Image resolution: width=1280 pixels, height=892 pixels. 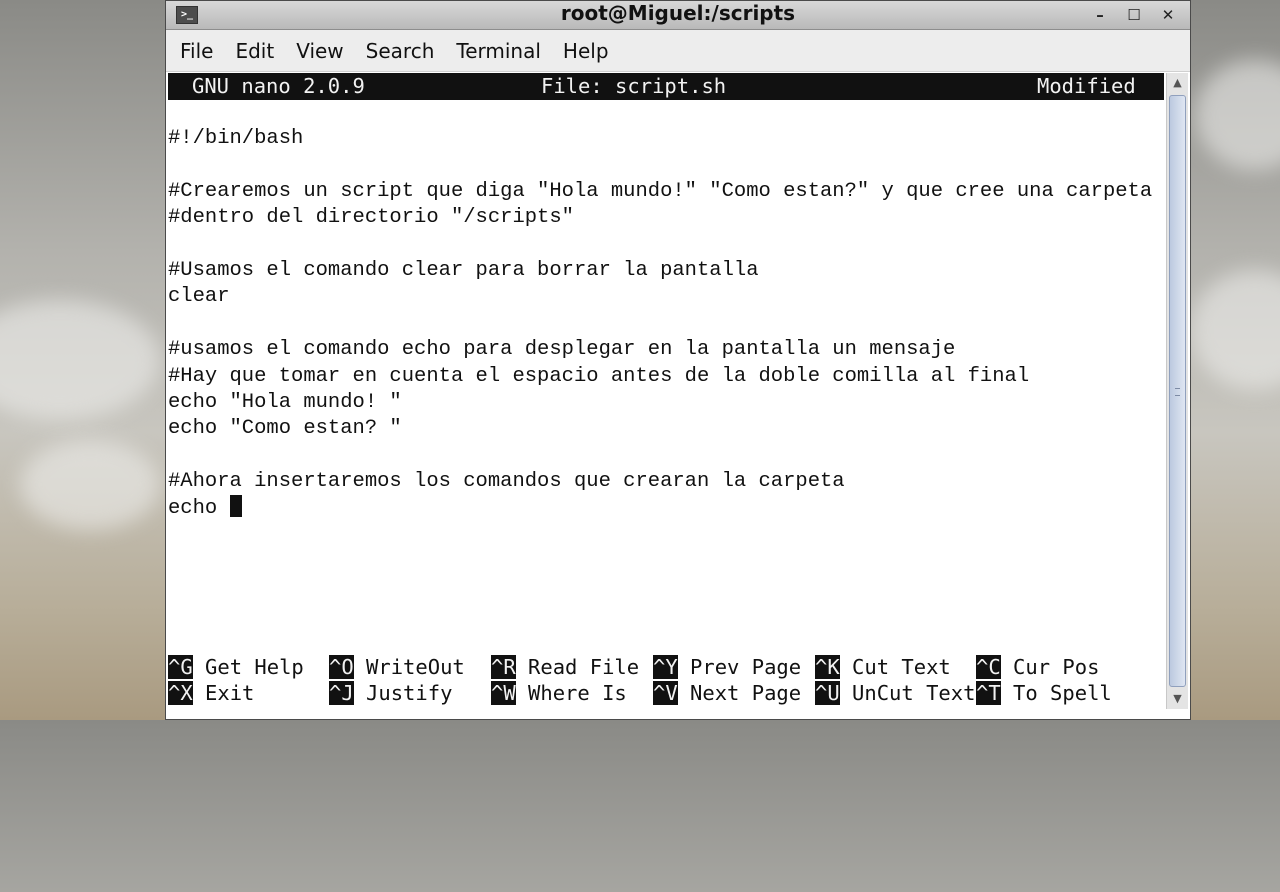 I want to click on shortcut-prev-page: ^Y Prev Page, so click(x=727, y=667).